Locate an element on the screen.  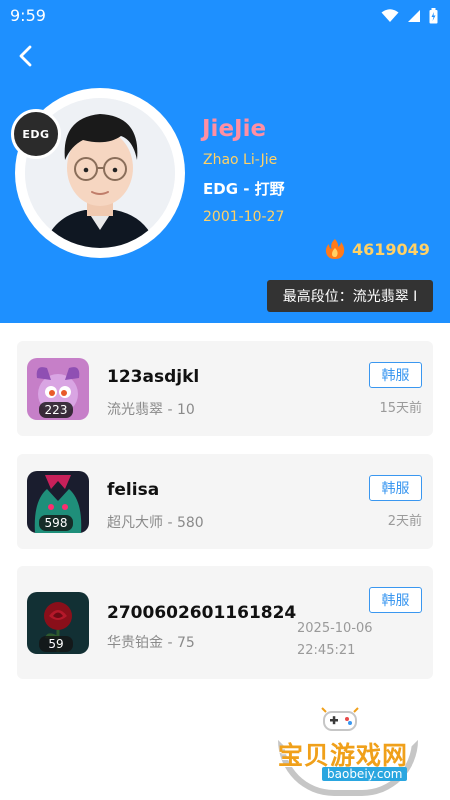
chevron-left-icon is located at coordinates (25, 56).